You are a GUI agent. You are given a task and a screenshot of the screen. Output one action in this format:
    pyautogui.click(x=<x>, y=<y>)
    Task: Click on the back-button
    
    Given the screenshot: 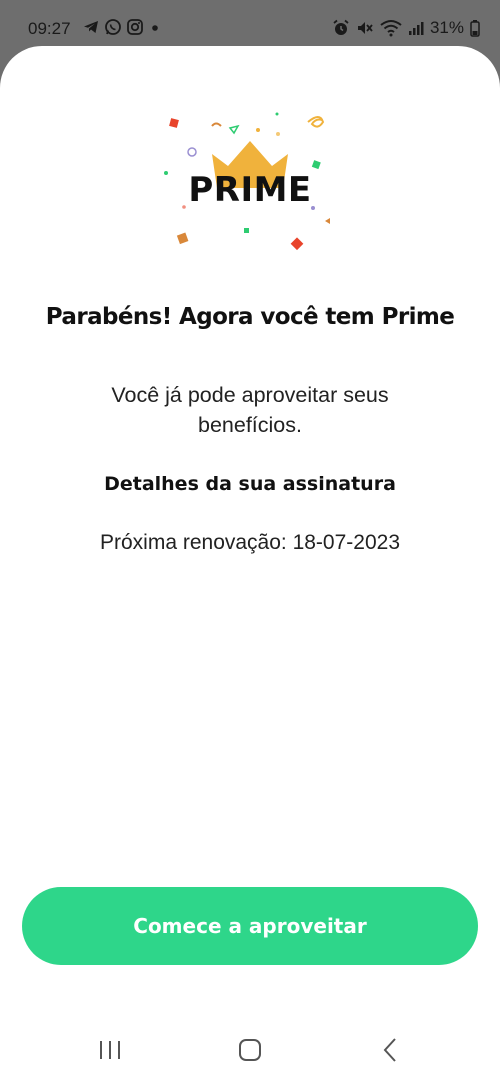 What is the action you would take?
    pyautogui.click(x=390, y=1050)
    